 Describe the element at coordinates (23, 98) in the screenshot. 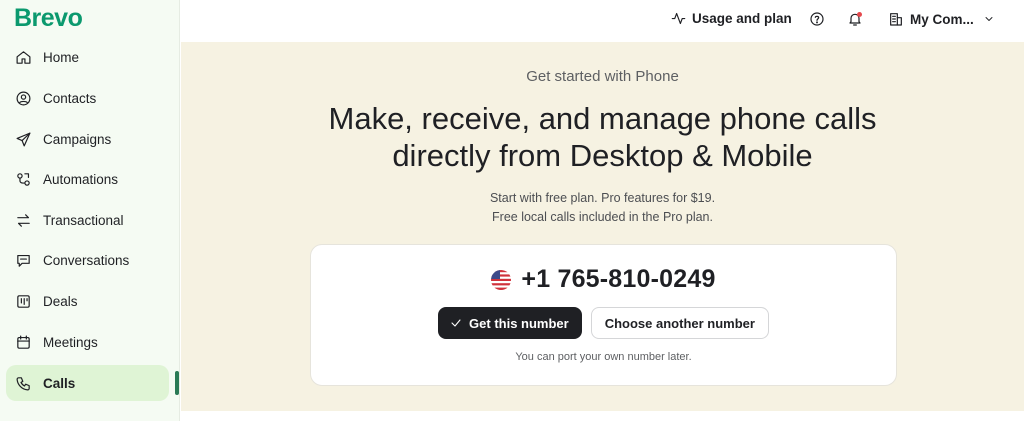

I see `contacts-icon` at that location.